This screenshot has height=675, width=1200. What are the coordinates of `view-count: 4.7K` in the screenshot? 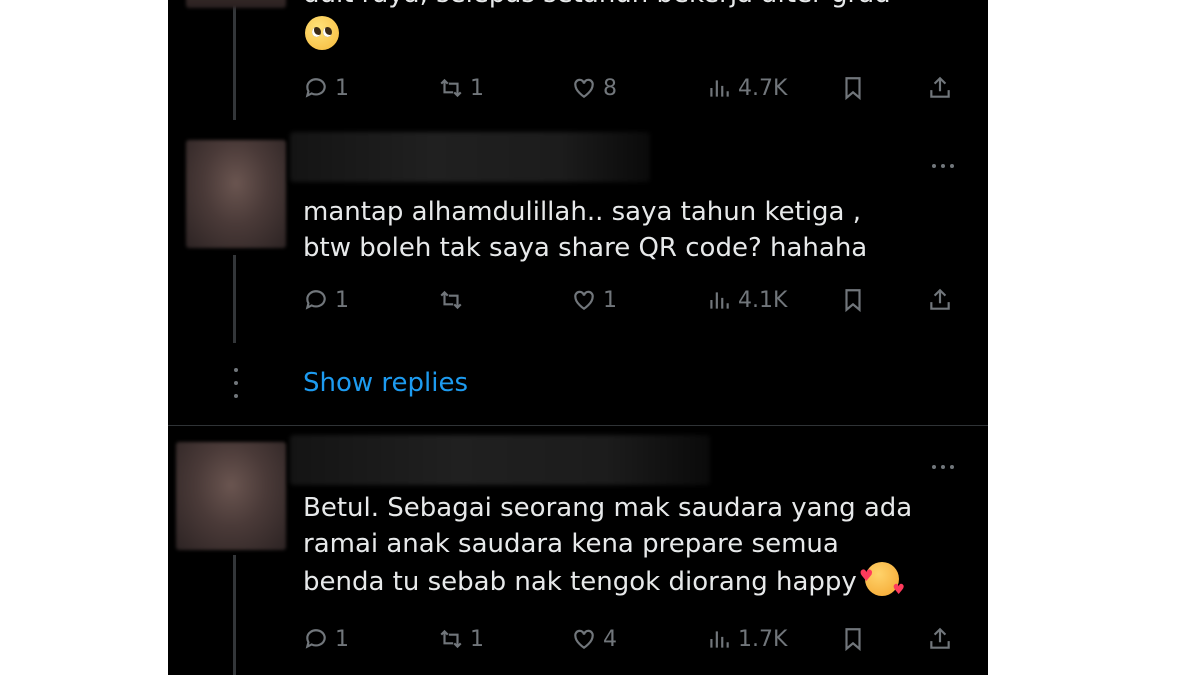 It's located at (763, 88).